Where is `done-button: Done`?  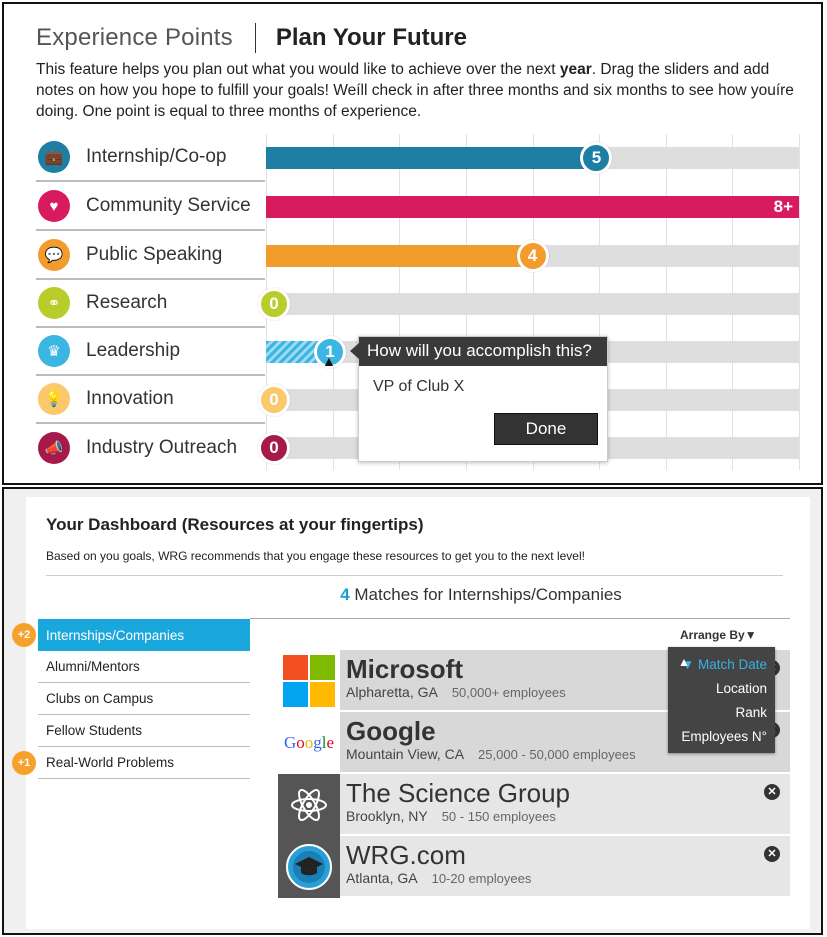 done-button: Done is located at coordinates (546, 429).